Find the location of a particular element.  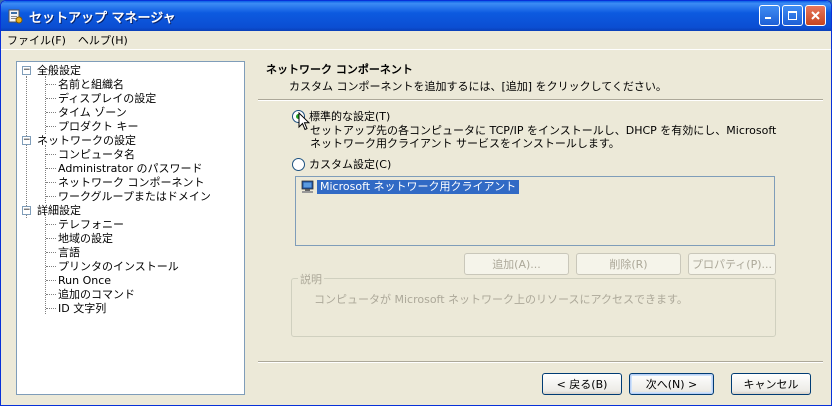

menu-file: ファイル(F) is located at coordinates (36, 40).